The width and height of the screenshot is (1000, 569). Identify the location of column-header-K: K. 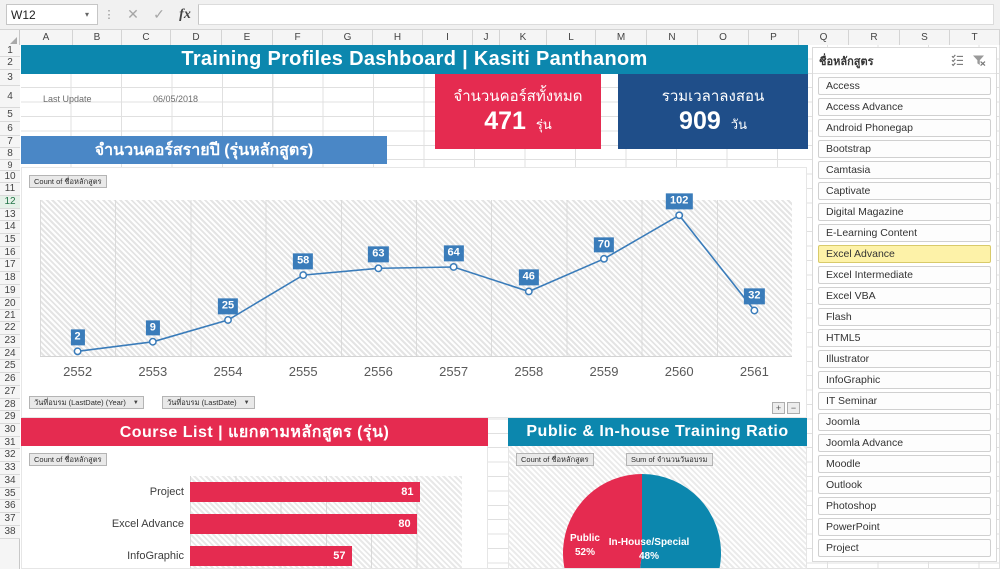
(523, 37).